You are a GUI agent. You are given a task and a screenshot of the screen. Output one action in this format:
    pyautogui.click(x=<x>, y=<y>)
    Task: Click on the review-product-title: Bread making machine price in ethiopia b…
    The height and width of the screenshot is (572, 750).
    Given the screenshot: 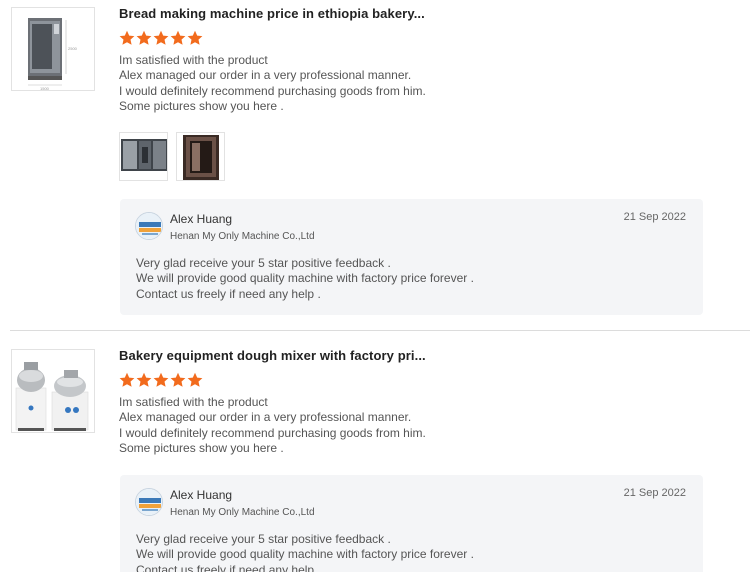 What is the action you would take?
    pyautogui.click(x=272, y=13)
    